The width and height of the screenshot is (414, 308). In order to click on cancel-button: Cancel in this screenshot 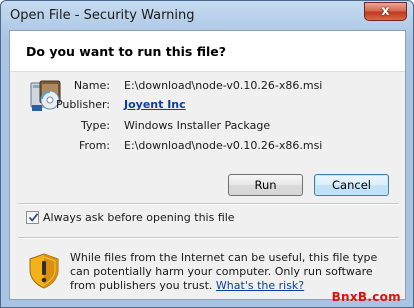, I will do `click(351, 185)`.